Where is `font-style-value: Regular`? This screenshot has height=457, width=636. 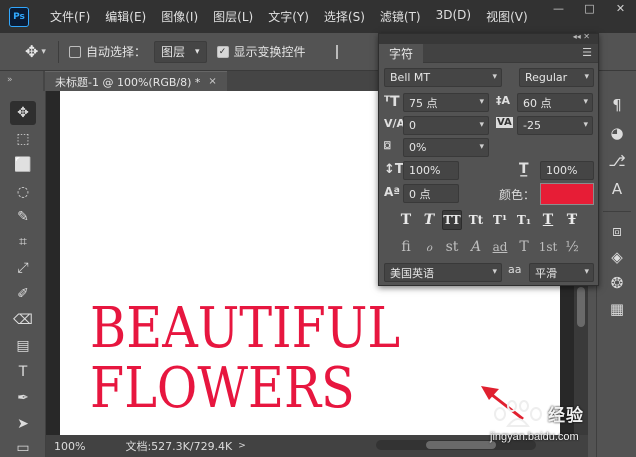 font-style-value: Regular is located at coordinates (546, 77).